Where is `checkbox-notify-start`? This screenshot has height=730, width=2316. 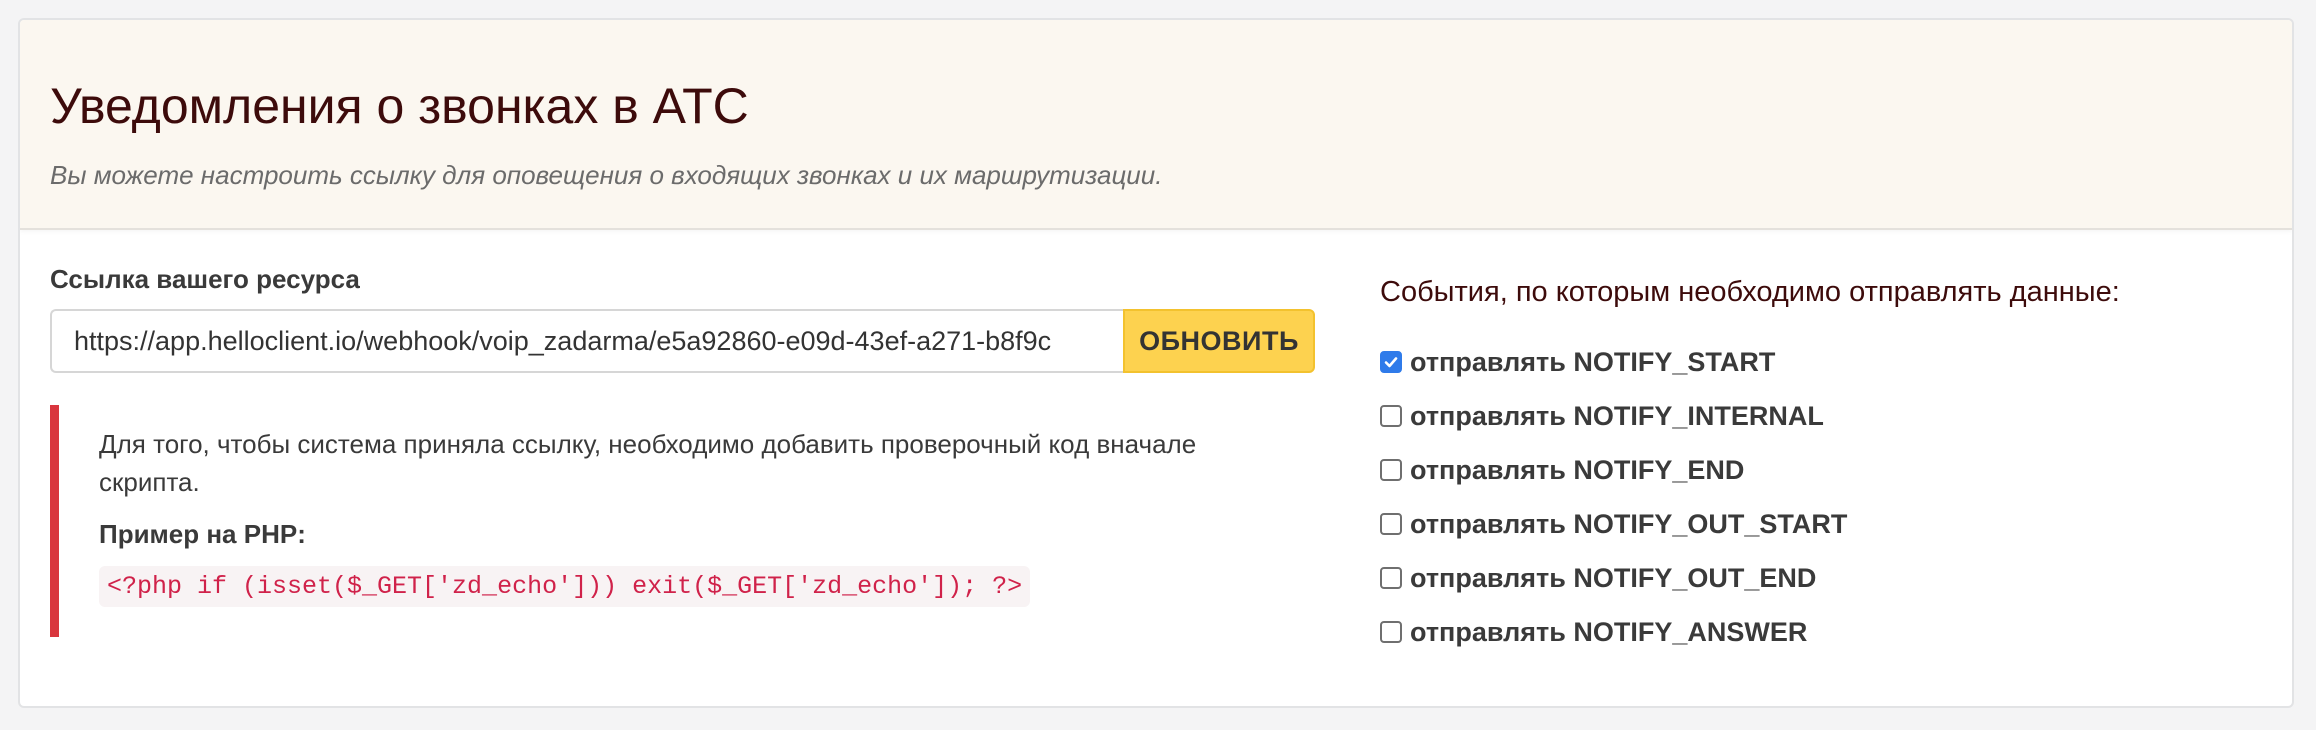
checkbox-notify-start is located at coordinates (1391, 362).